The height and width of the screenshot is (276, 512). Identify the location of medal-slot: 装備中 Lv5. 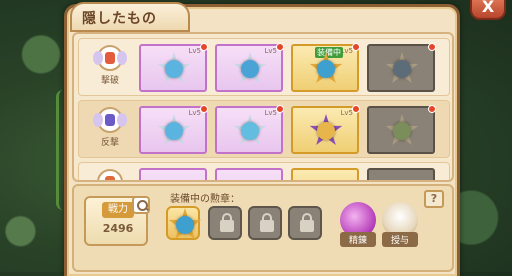
(325, 67).